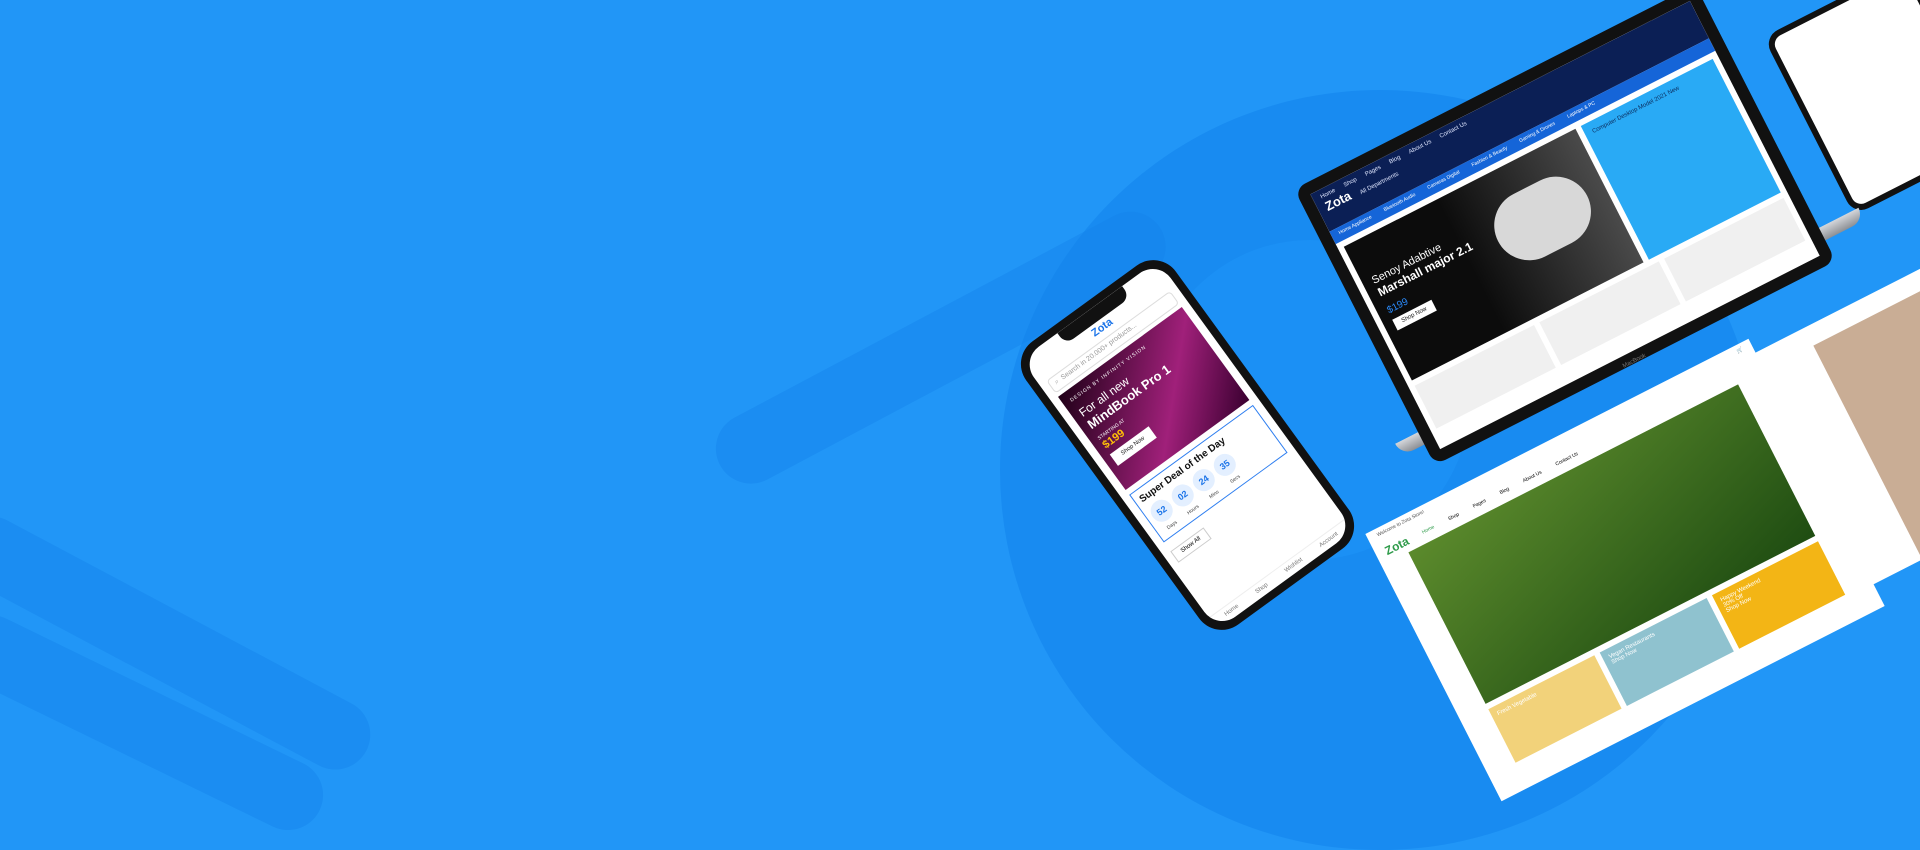  What do you see at coordinates (1294, 565) in the screenshot?
I see `nav-wishlist: Wishlist` at bounding box center [1294, 565].